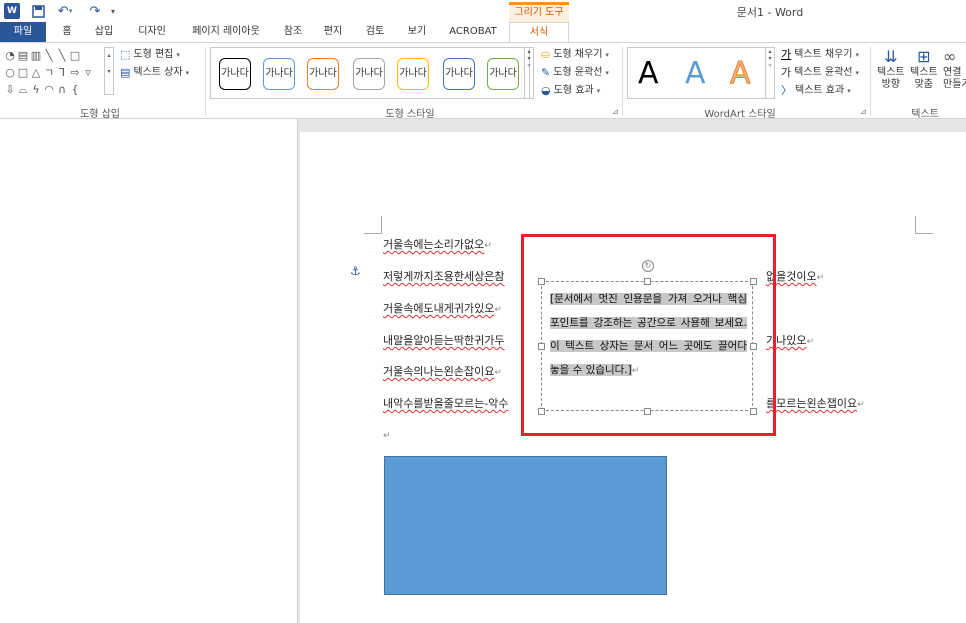 This screenshot has width=966, height=623. What do you see at coordinates (65, 11) in the screenshot?
I see `undo-icon: ↶ ▾` at bounding box center [65, 11].